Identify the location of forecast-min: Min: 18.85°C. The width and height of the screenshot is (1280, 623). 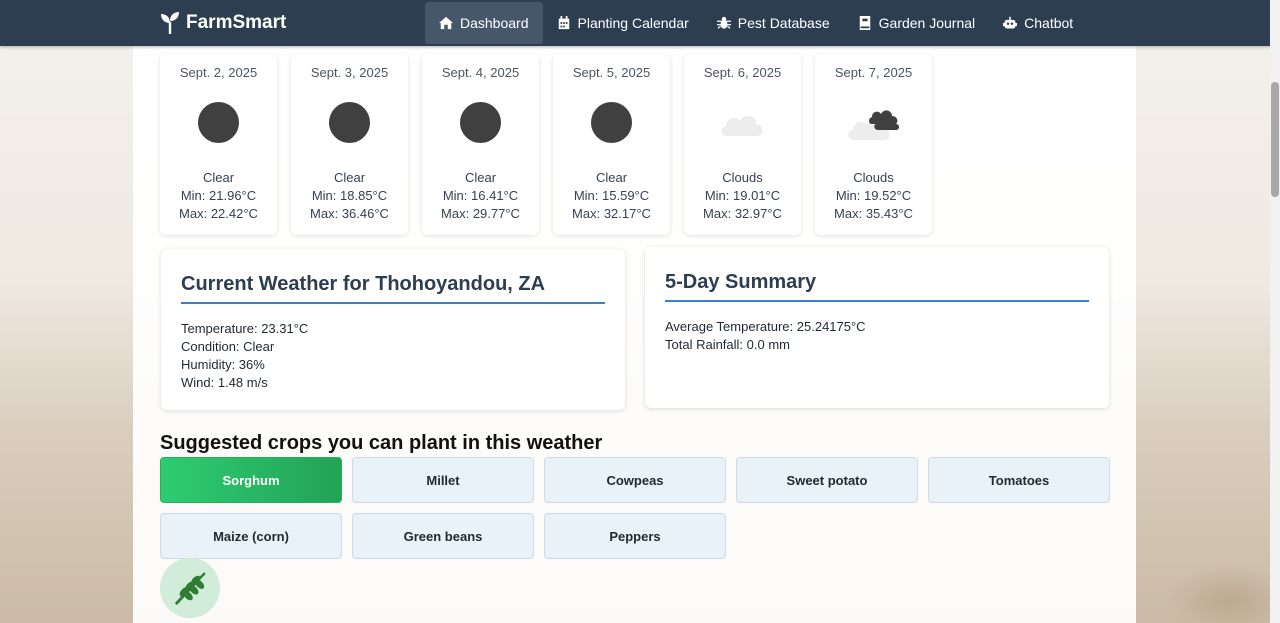
(349, 195).